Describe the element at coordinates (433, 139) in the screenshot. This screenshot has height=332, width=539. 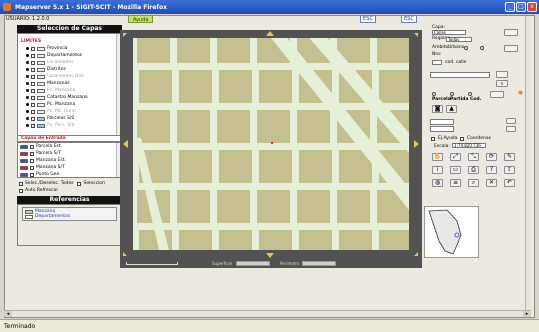
I see `overlap-checkbox` at that location.